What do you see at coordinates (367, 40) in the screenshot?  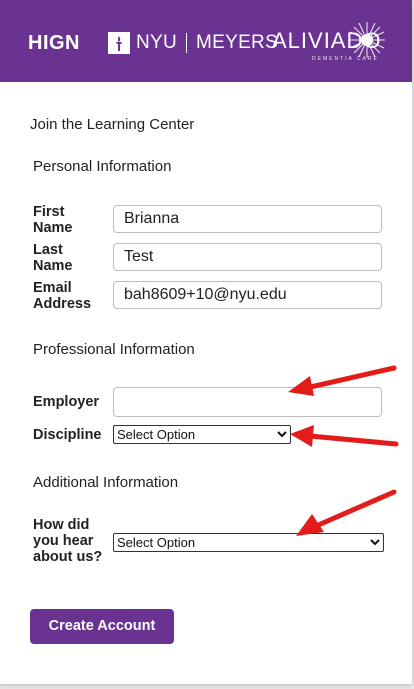 I see `starburst-icon` at bounding box center [367, 40].